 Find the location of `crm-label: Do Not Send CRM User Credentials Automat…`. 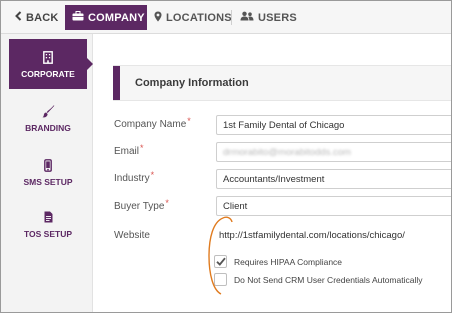

crm-label: Do Not Send CRM User Credentials Automat… is located at coordinates (328, 279).